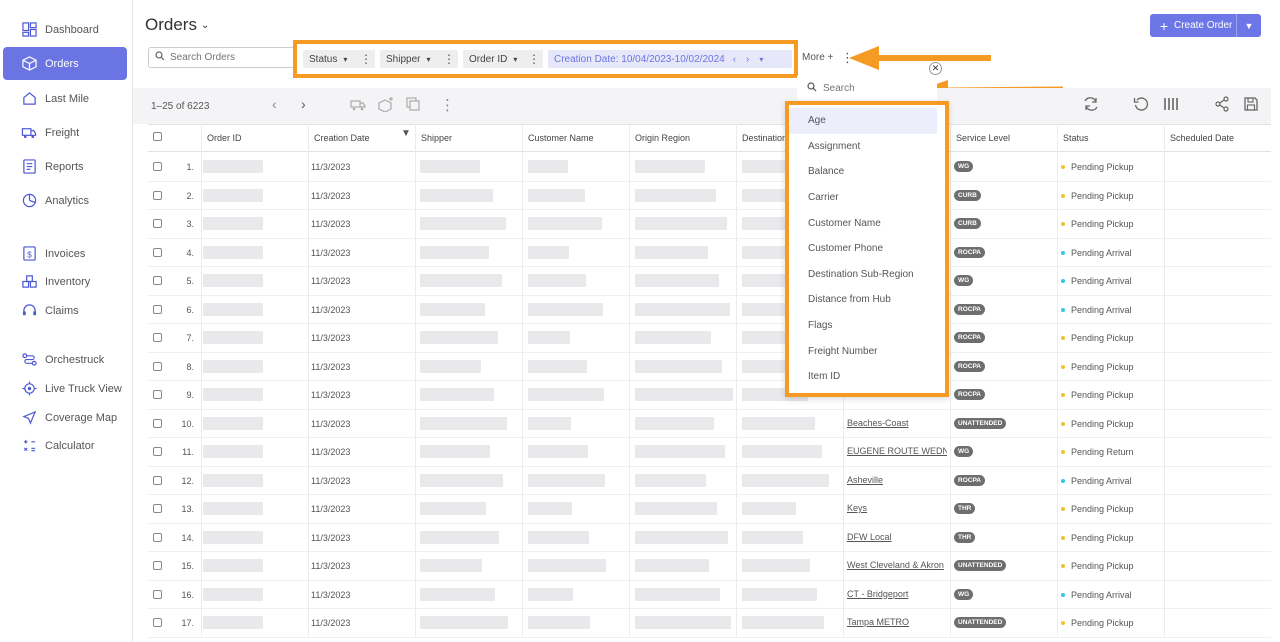  What do you see at coordinates (303, 104) in the screenshot?
I see `chevron-right-icon: ›` at bounding box center [303, 104].